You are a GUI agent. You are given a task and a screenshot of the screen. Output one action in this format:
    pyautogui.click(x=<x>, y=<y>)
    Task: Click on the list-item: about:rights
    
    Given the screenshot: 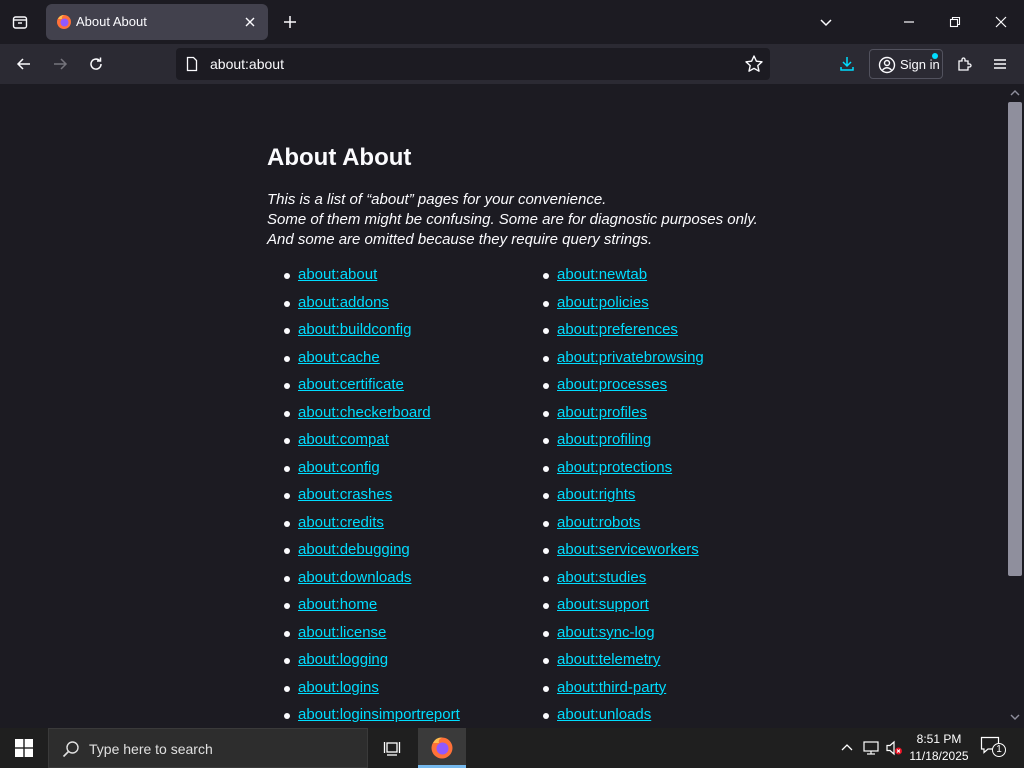 What is the action you would take?
    pyautogui.click(x=623, y=500)
    